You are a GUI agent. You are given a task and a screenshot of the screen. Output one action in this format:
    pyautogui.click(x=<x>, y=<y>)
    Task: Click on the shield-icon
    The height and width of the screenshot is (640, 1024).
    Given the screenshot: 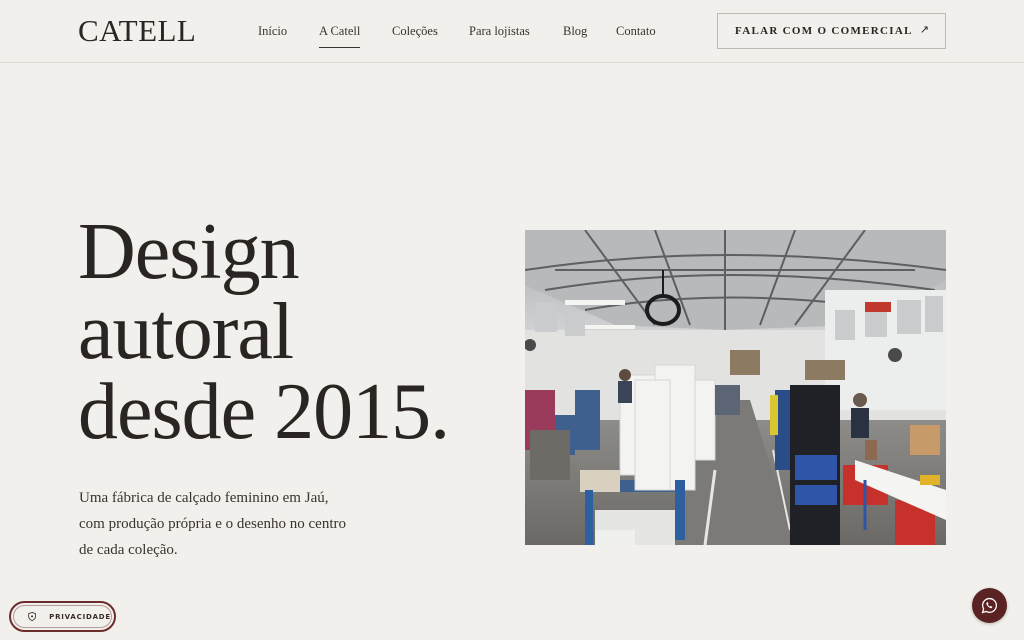 What is the action you would take?
    pyautogui.click(x=32, y=616)
    